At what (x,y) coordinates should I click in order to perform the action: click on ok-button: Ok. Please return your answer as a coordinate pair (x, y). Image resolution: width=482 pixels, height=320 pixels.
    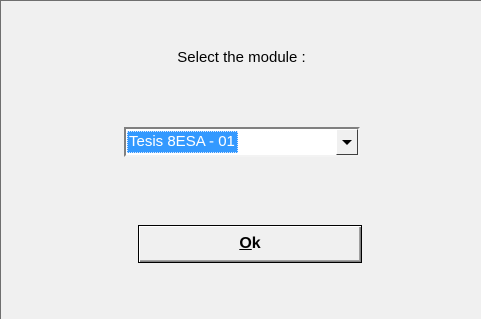
    Looking at the image, I should click on (250, 244).